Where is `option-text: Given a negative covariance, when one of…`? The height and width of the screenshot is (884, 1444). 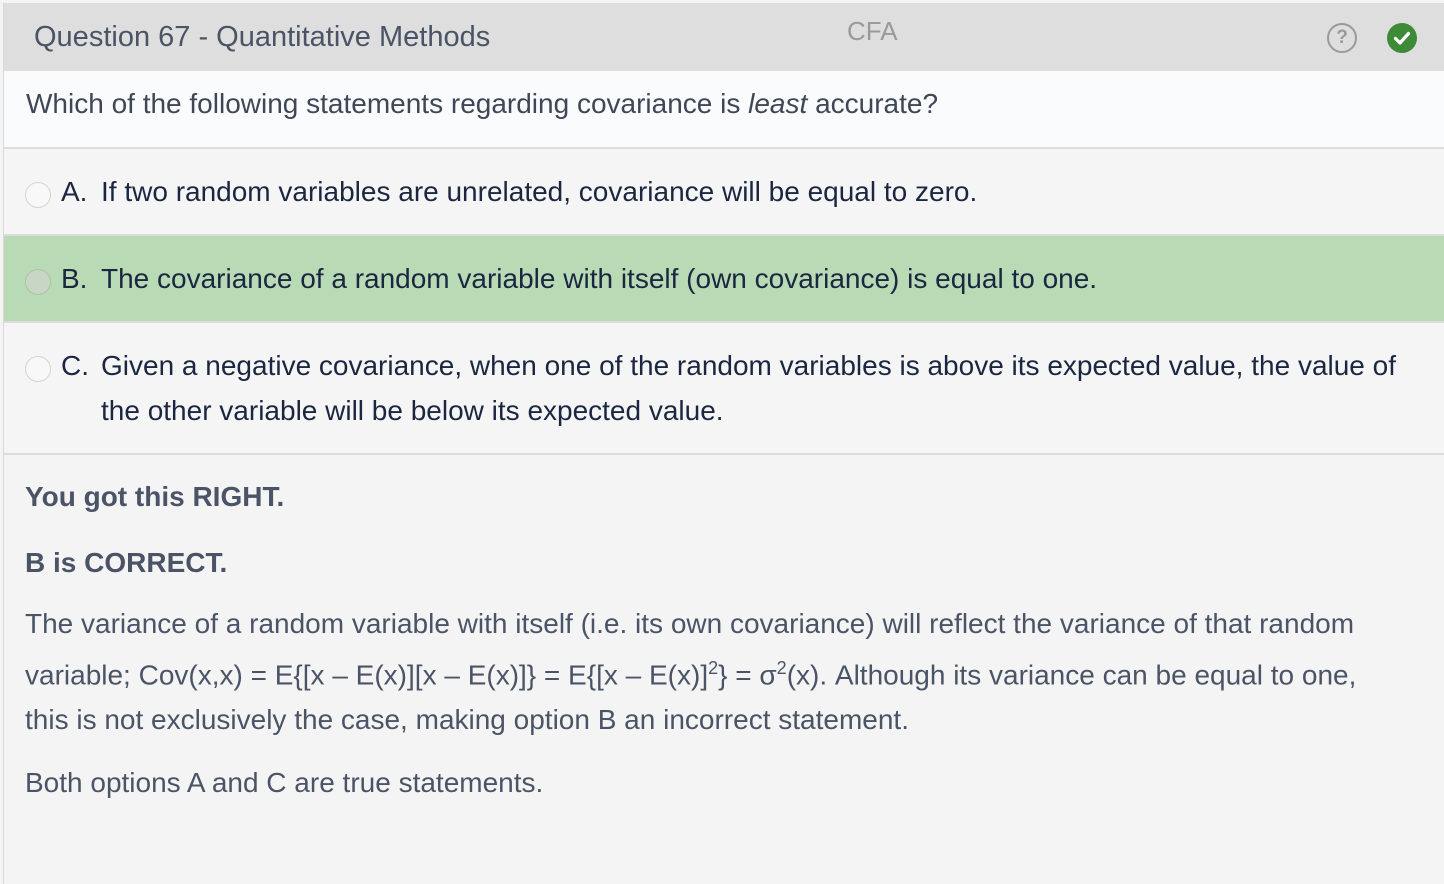
option-text: Given a negative covariance, when one of… is located at coordinates (749, 388).